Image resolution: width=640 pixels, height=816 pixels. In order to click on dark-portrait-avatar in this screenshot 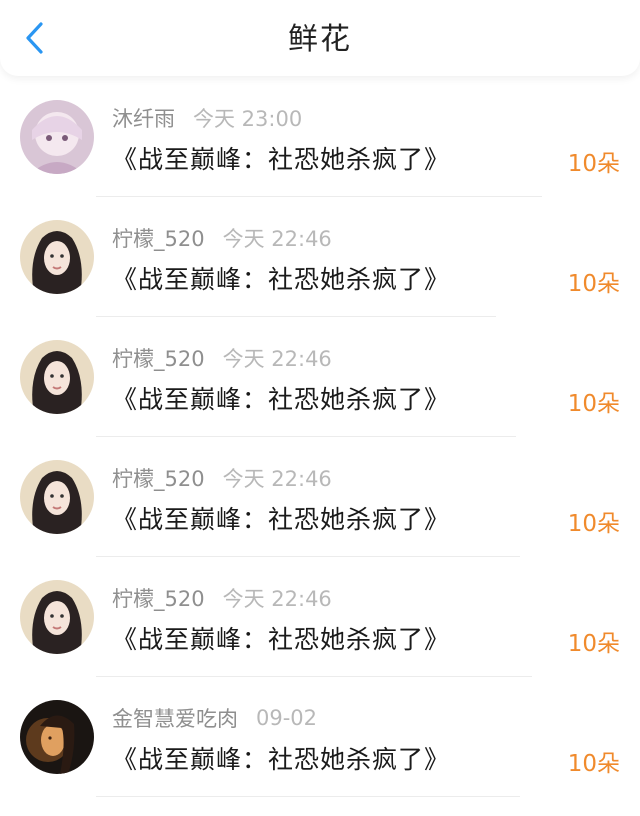, I will do `click(57, 737)`.